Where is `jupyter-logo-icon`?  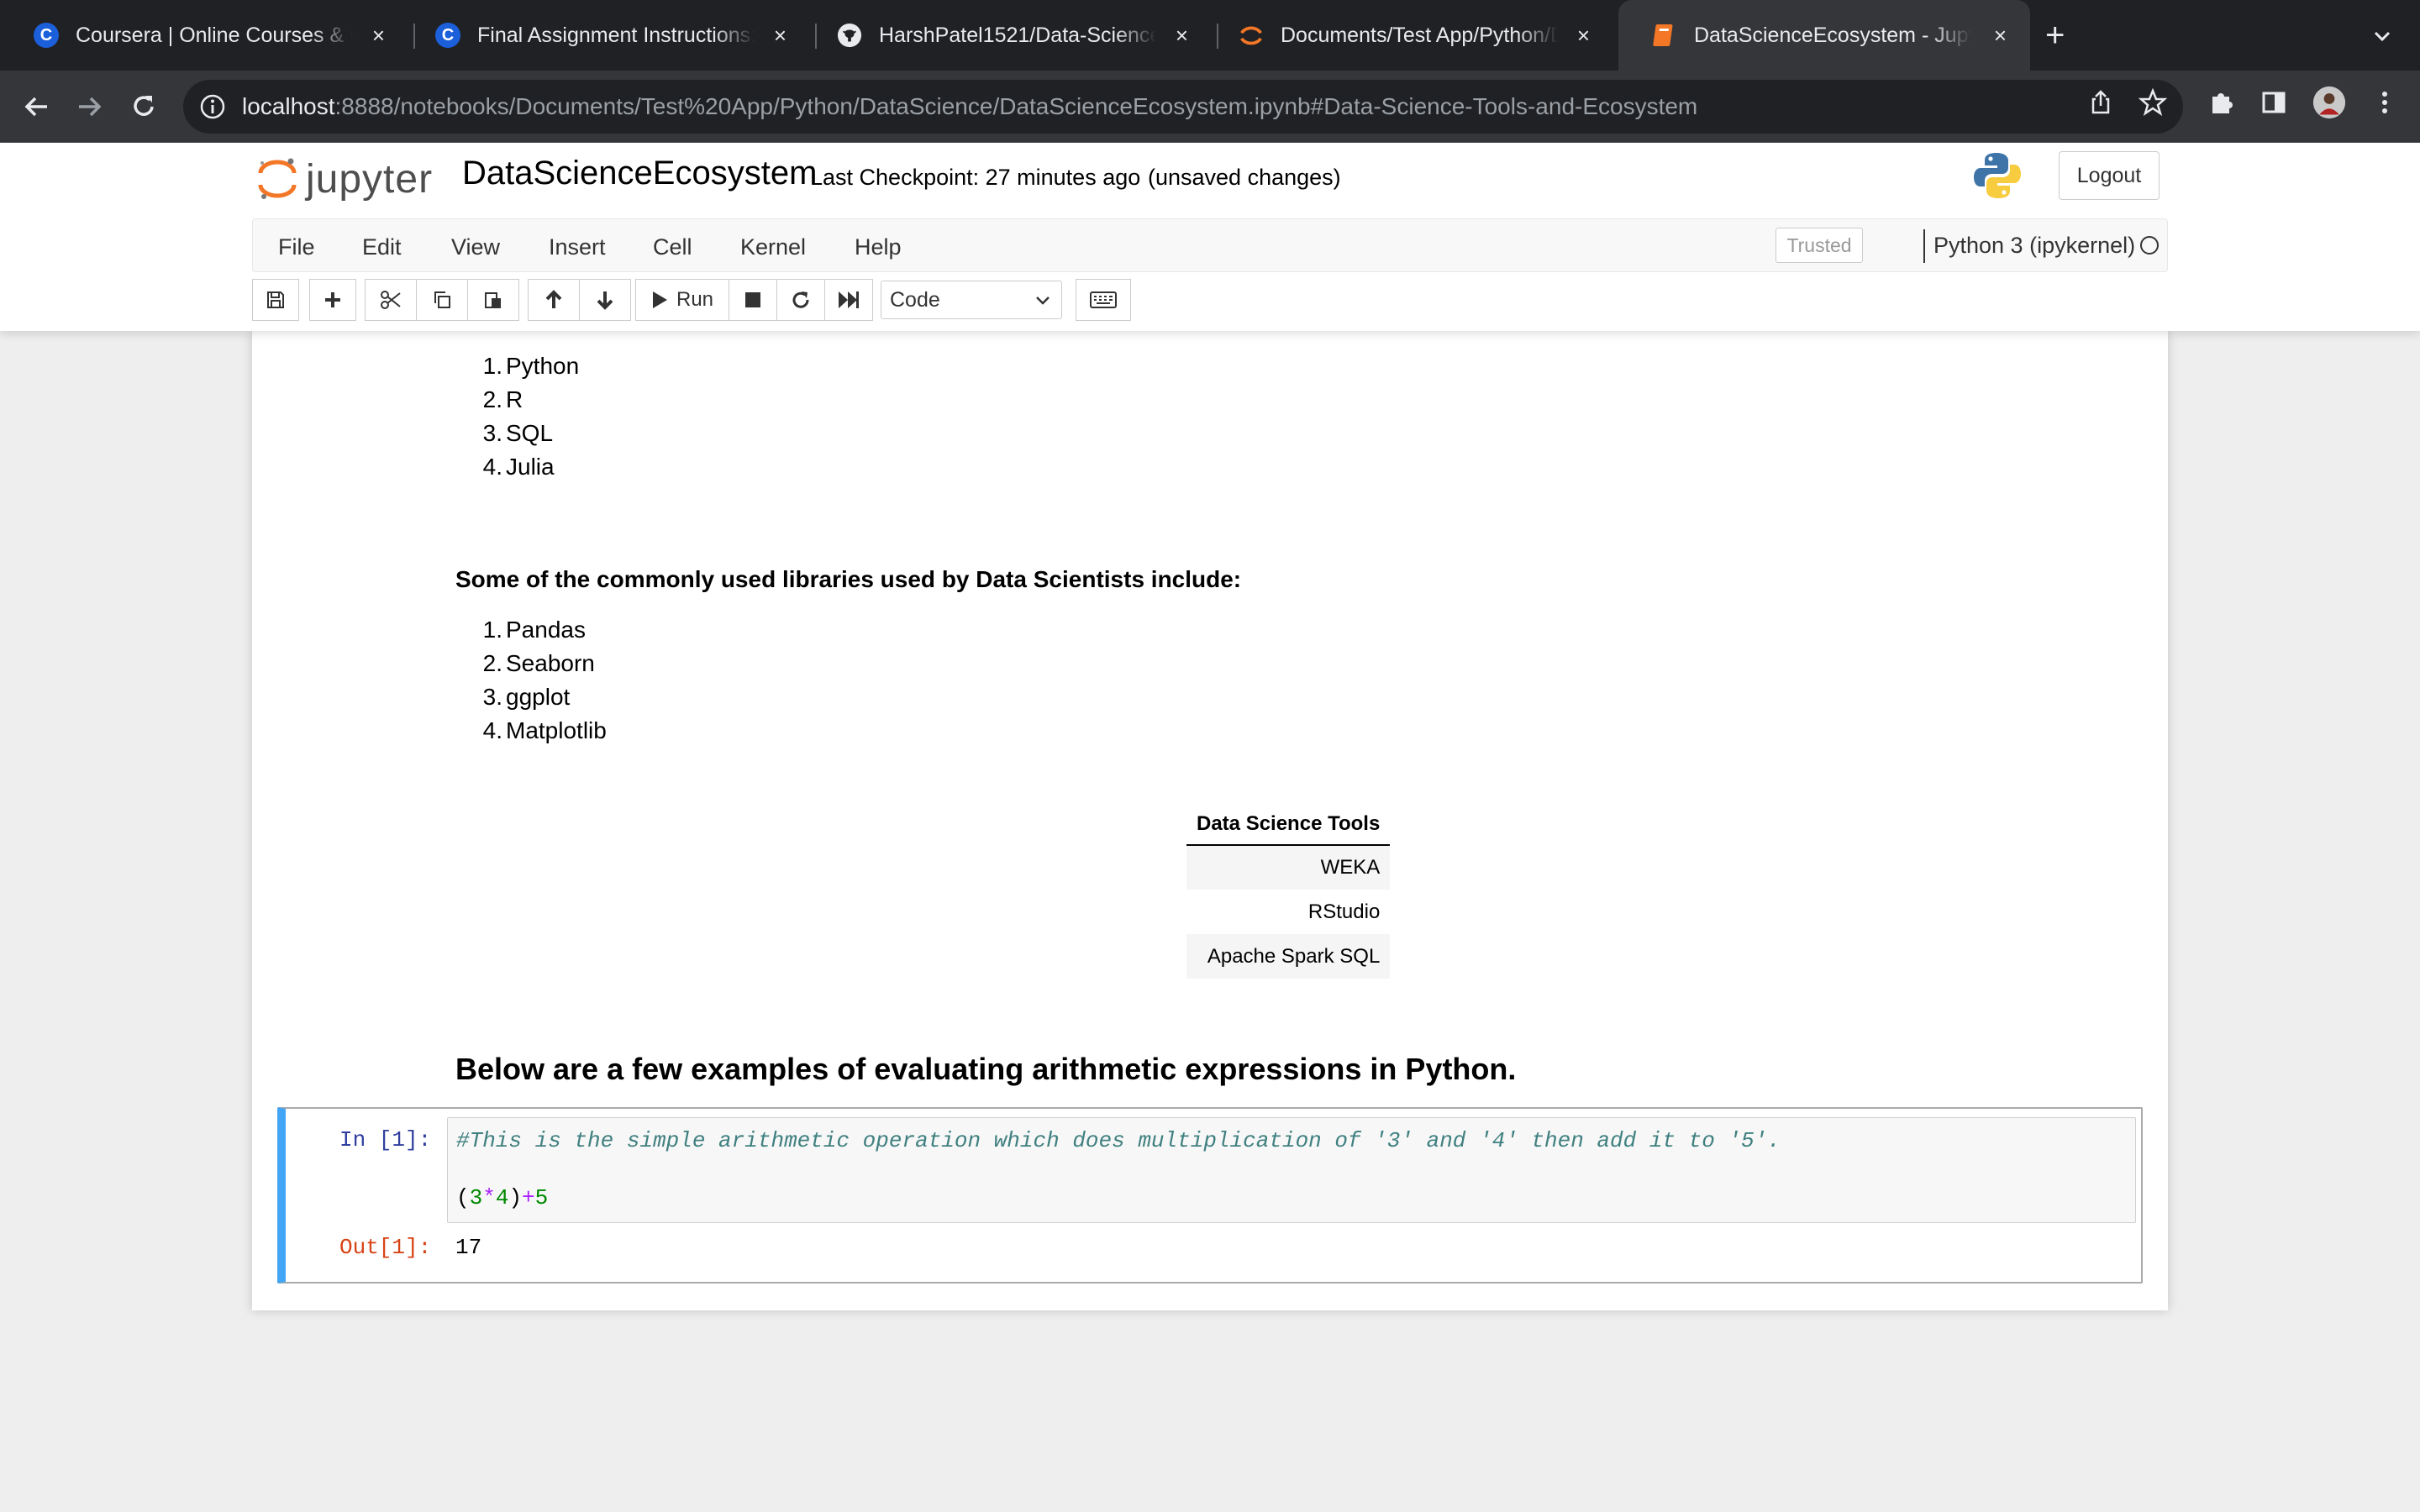 jupyter-logo-icon is located at coordinates (277, 178).